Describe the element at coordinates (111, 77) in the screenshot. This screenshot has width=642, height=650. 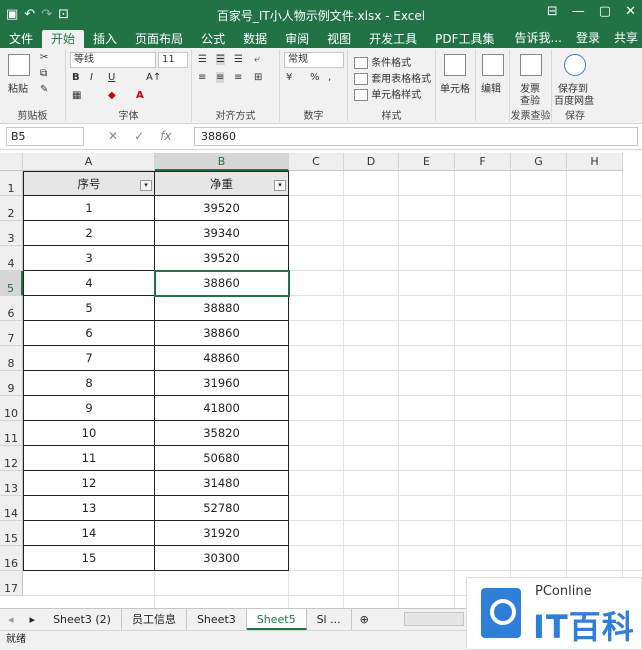
I see `underline-button: U` at that location.